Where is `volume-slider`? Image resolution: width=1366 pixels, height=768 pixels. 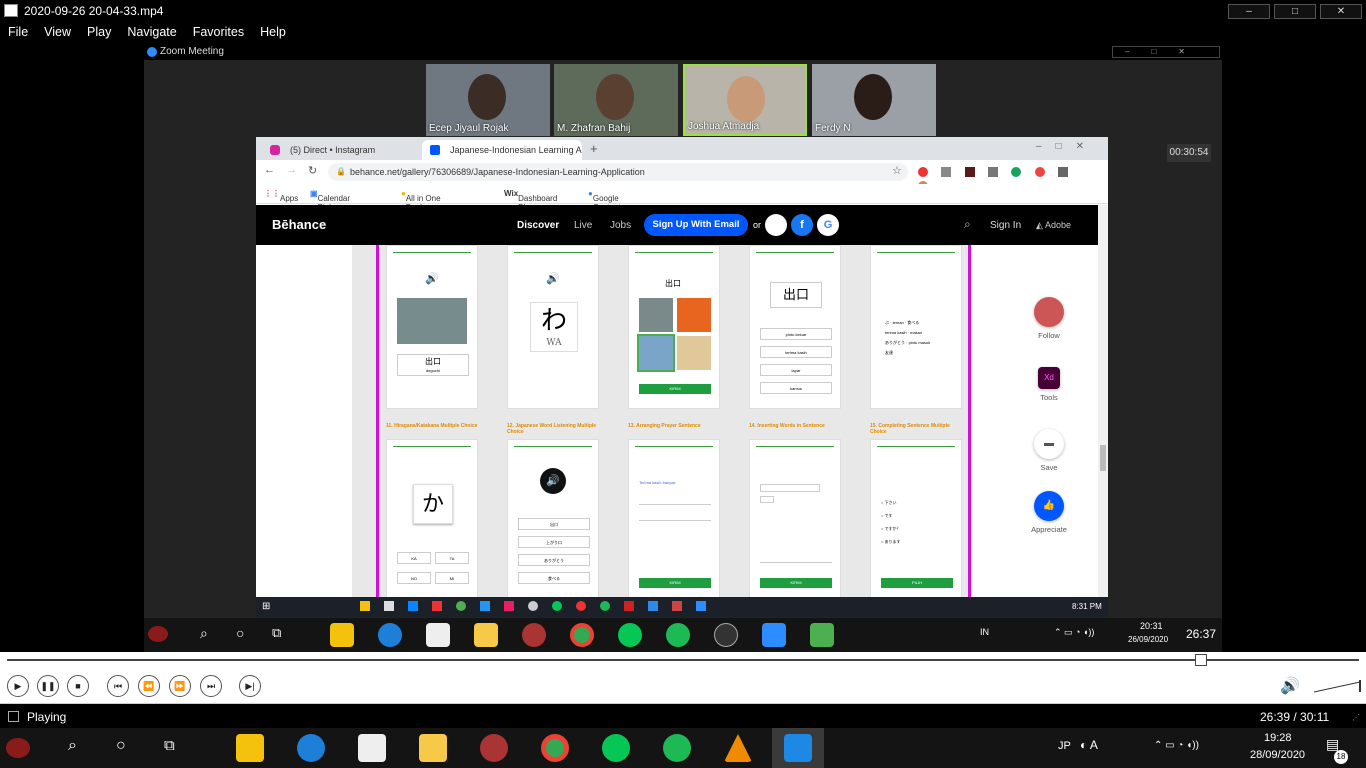 volume-slider is located at coordinates (1337, 686).